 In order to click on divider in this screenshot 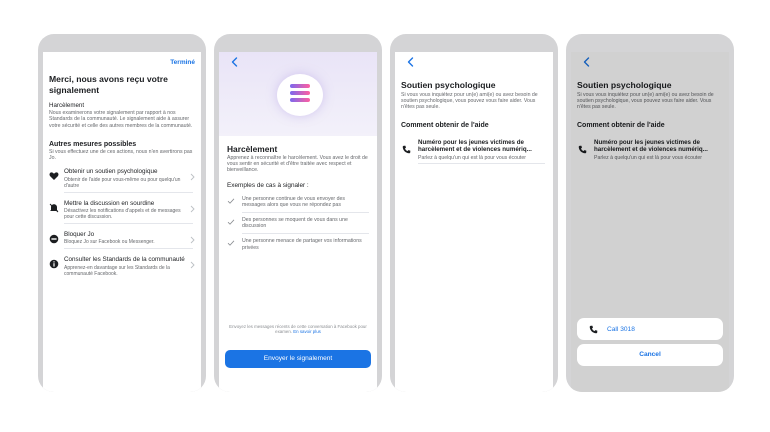, I will do `click(481, 163)`.